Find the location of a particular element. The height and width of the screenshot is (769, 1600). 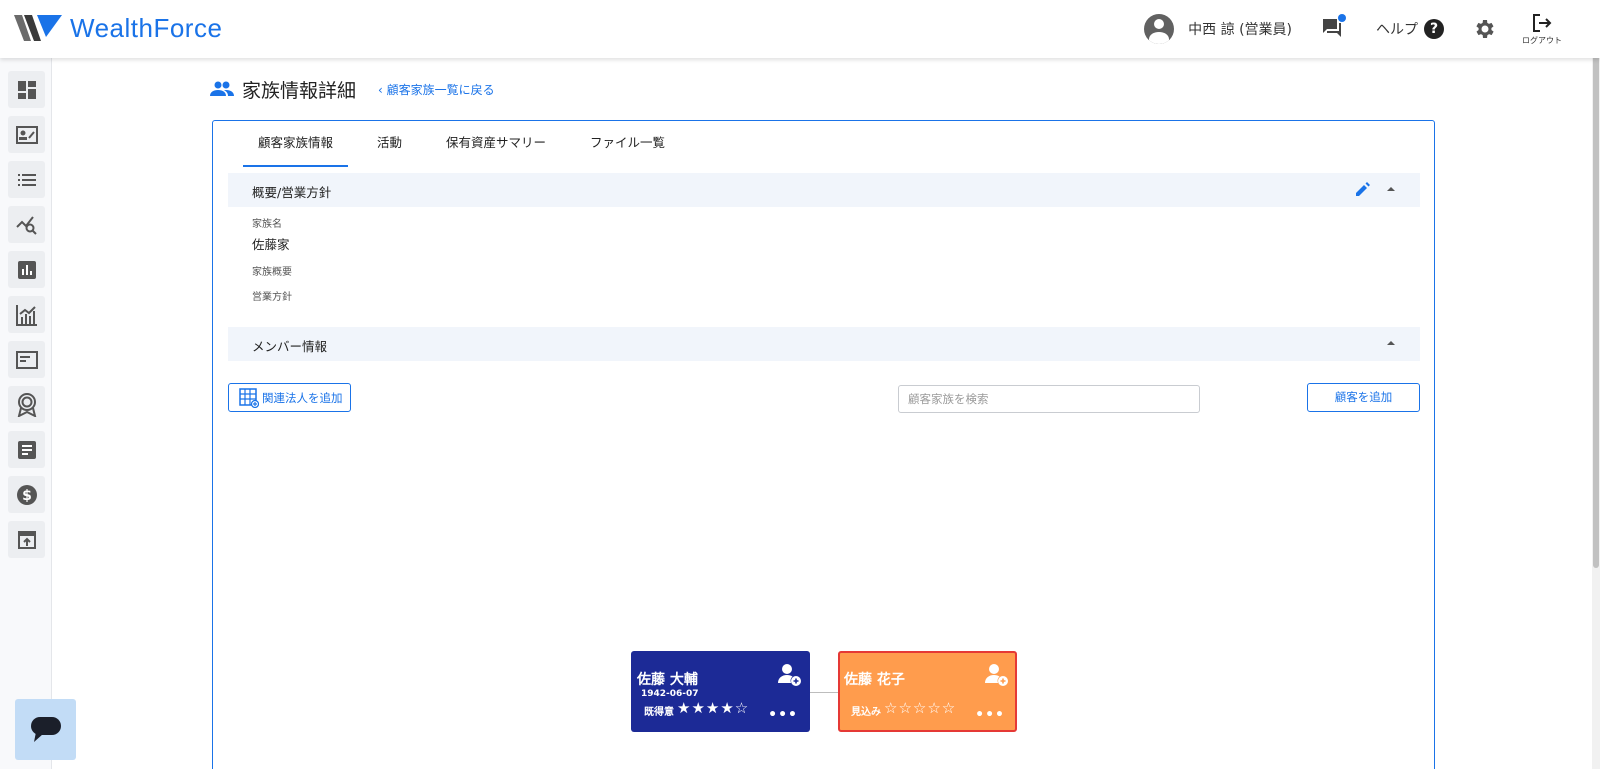

list-icon is located at coordinates (26, 179).